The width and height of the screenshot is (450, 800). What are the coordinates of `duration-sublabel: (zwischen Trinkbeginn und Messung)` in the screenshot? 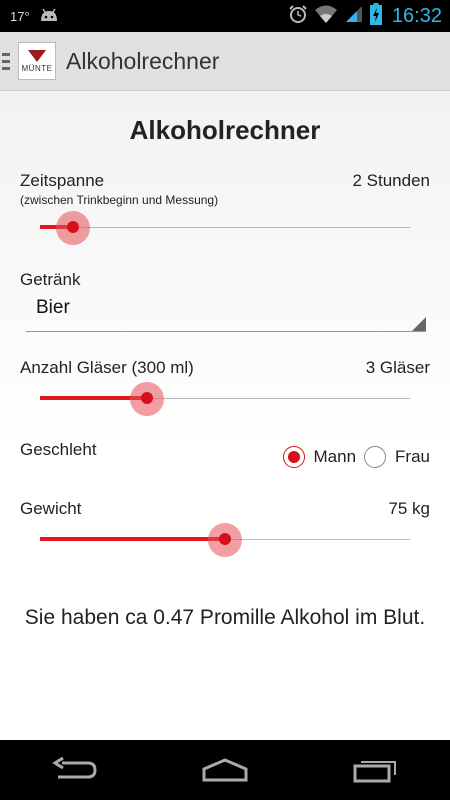 It's located at (119, 200).